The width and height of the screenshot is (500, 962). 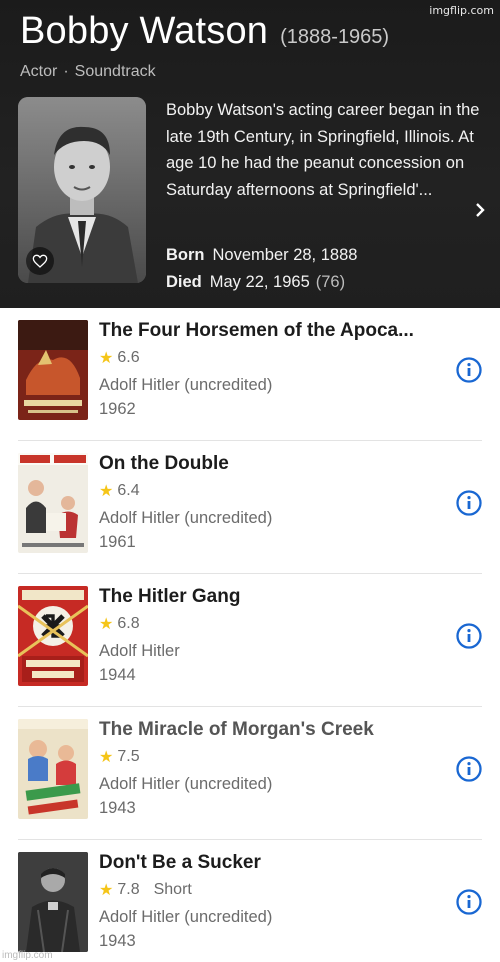 I want to click on born-value: November 28, 1888, so click(x=285, y=255).